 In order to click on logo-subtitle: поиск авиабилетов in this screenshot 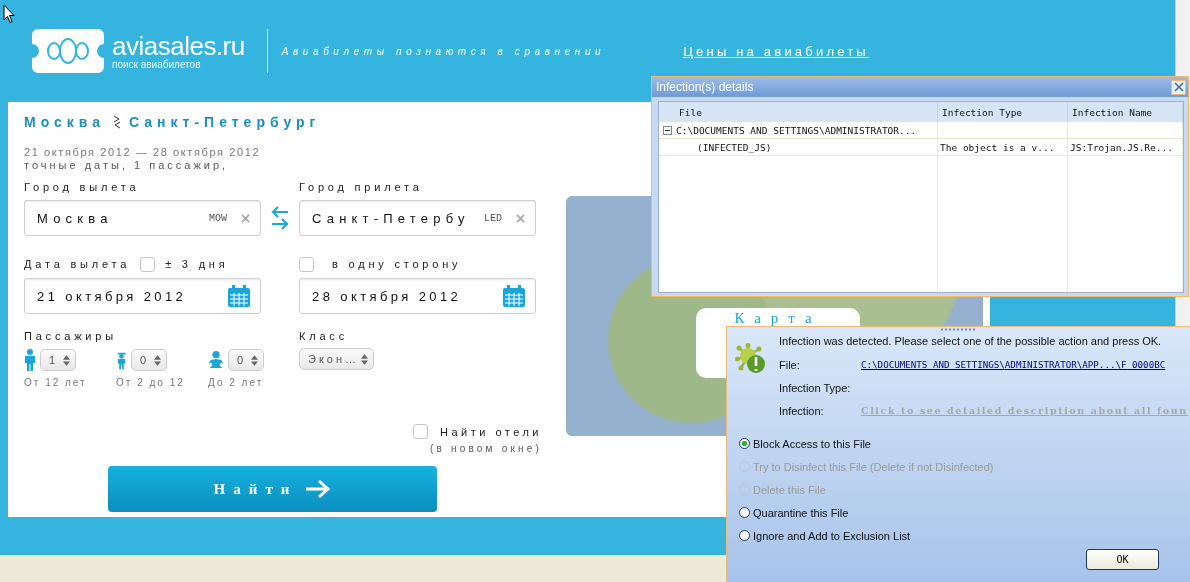, I will do `click(157, 65)`.